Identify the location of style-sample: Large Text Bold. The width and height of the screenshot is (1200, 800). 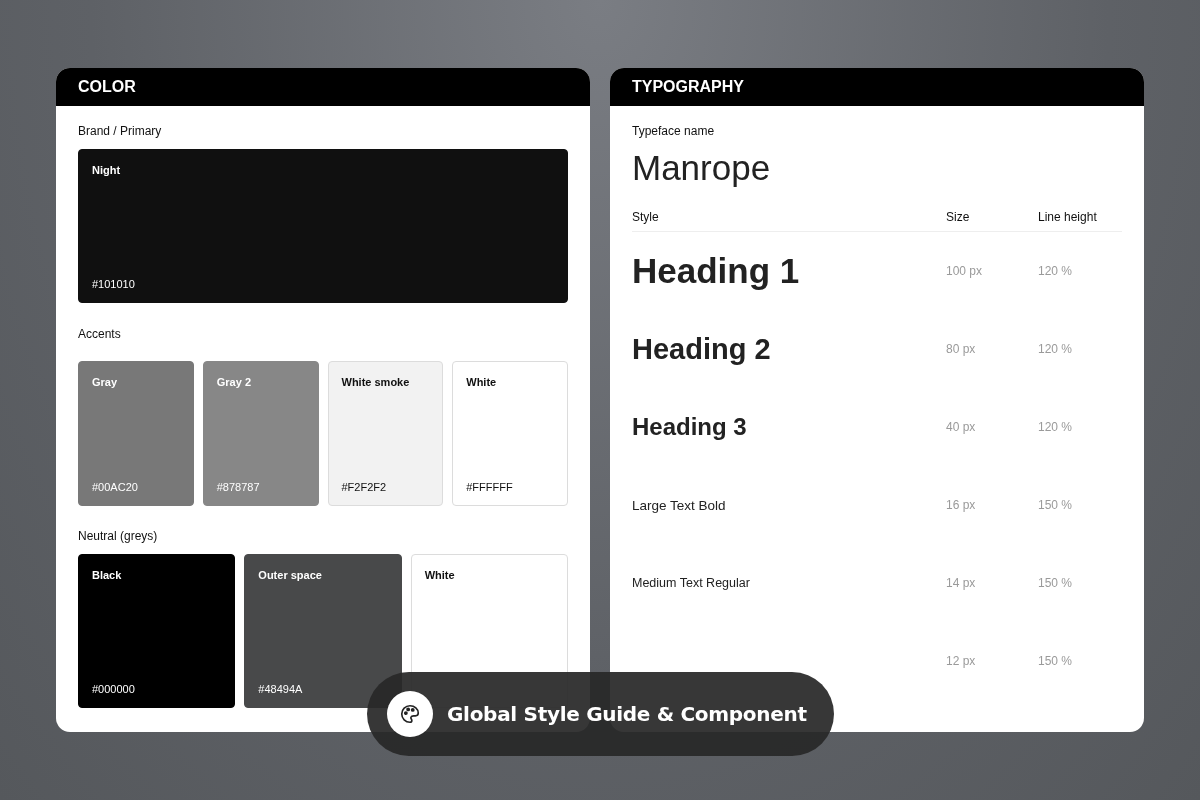
(679, 505).